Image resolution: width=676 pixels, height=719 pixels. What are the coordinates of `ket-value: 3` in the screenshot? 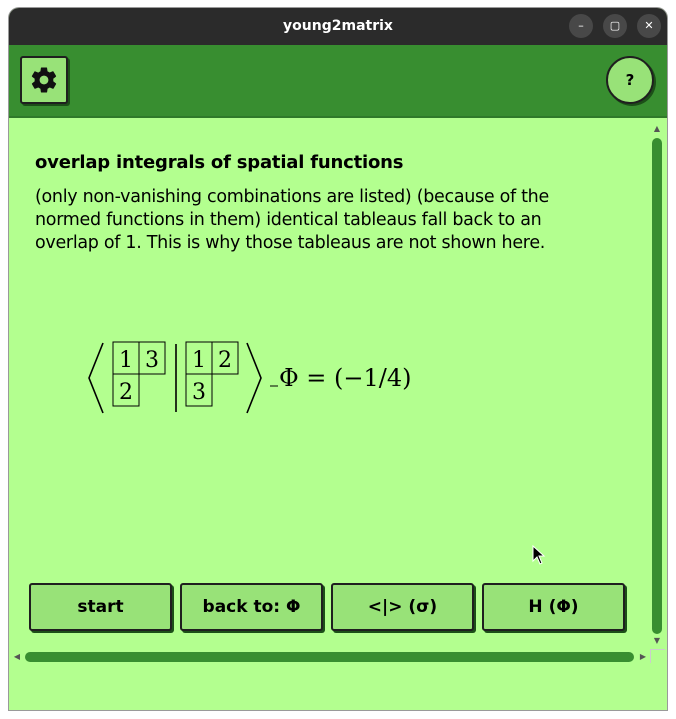 It's located at (199, 392).